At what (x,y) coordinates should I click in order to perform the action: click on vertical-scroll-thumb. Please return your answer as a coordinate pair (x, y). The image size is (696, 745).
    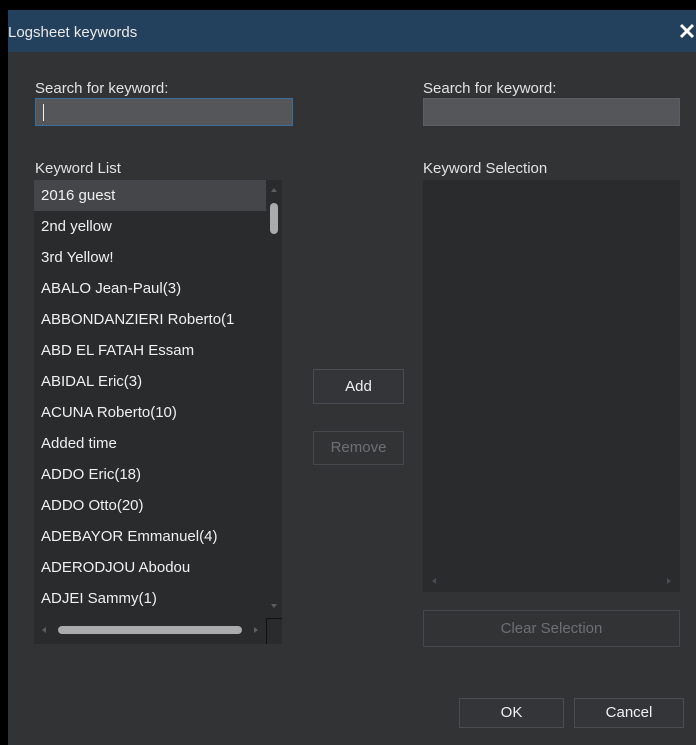
    Looking at the image, I should click on (274, 218).